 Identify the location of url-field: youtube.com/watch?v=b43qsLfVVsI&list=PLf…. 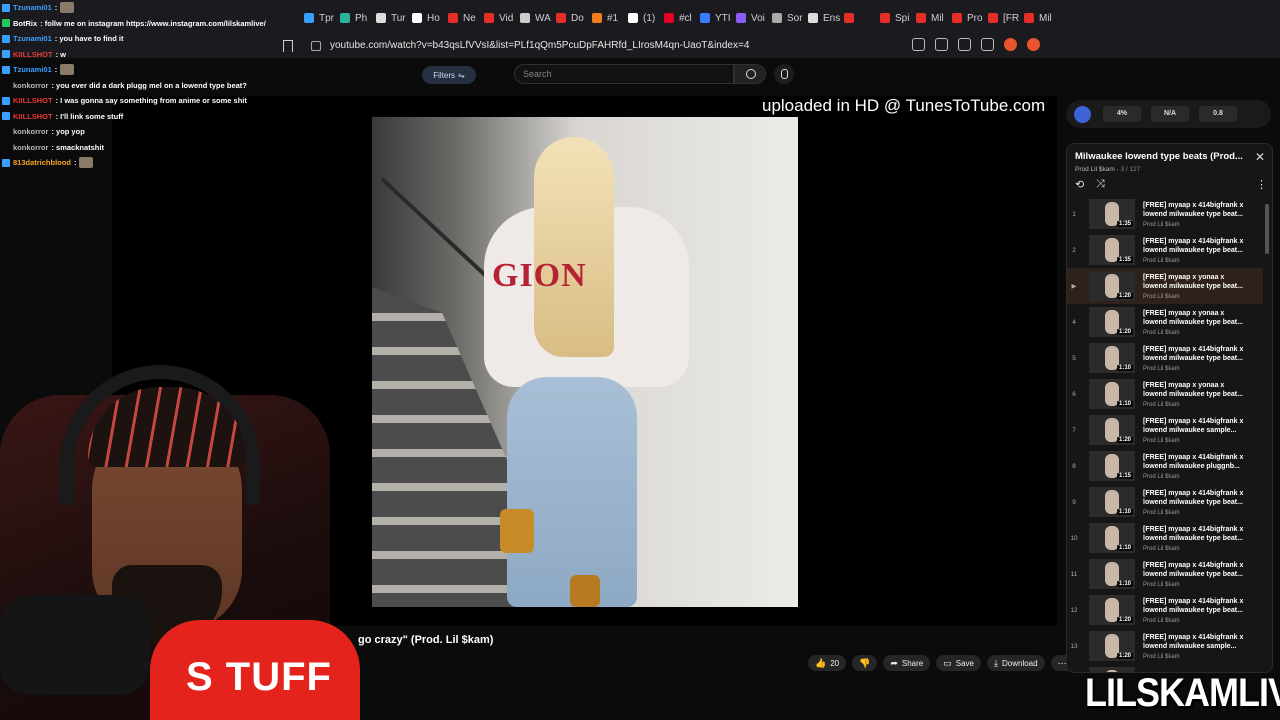
(539, 45).